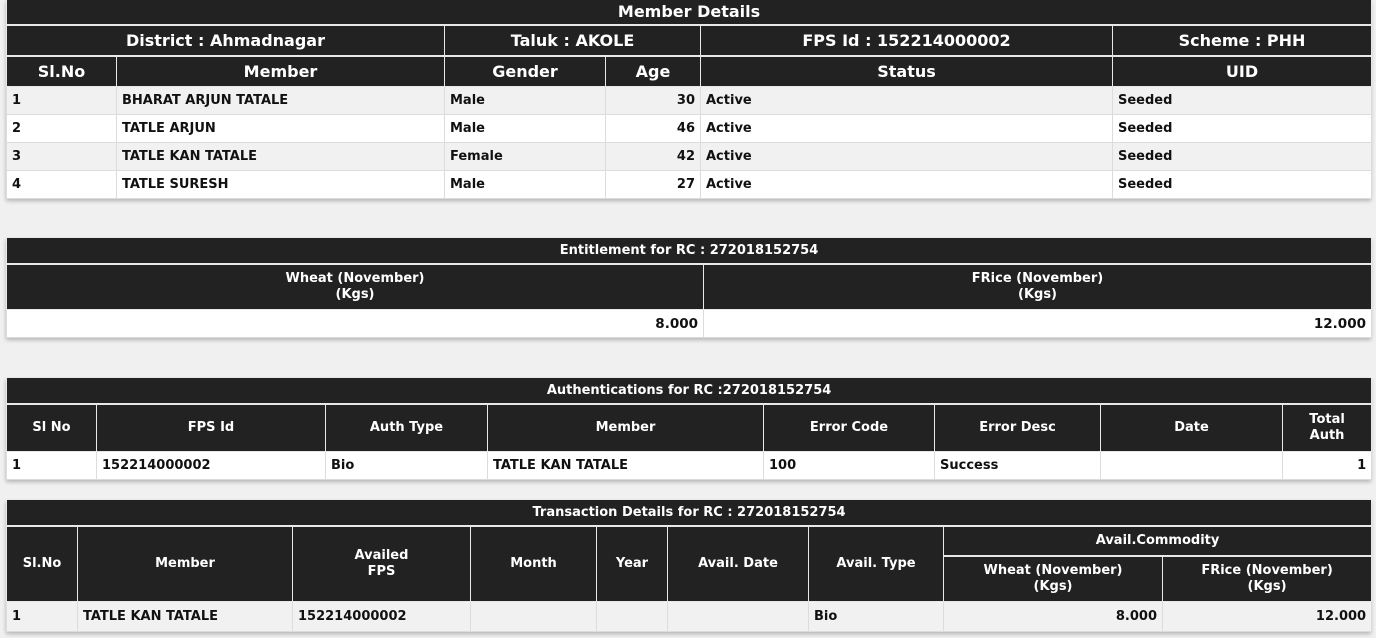  What do you see at coordinates (525, 71) in the screenshot?
I see `col-gender: Gender` at bounding box center [525, 71].